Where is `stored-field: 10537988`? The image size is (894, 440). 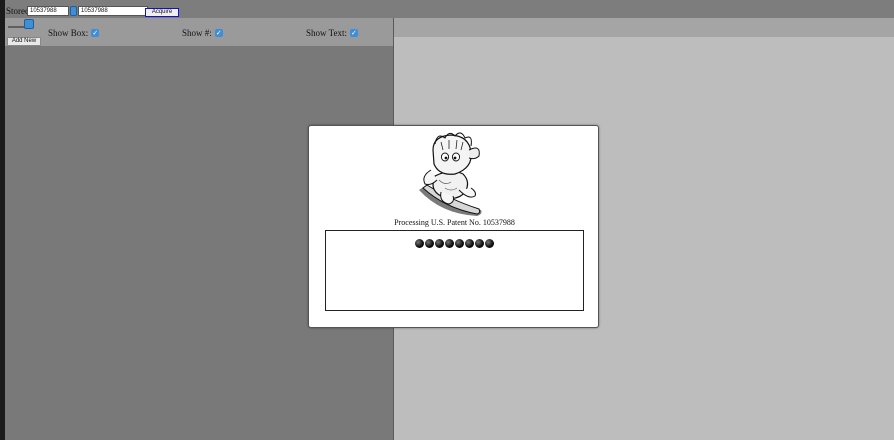 stored-field: 10537988 is located at coordinates (48, 11).